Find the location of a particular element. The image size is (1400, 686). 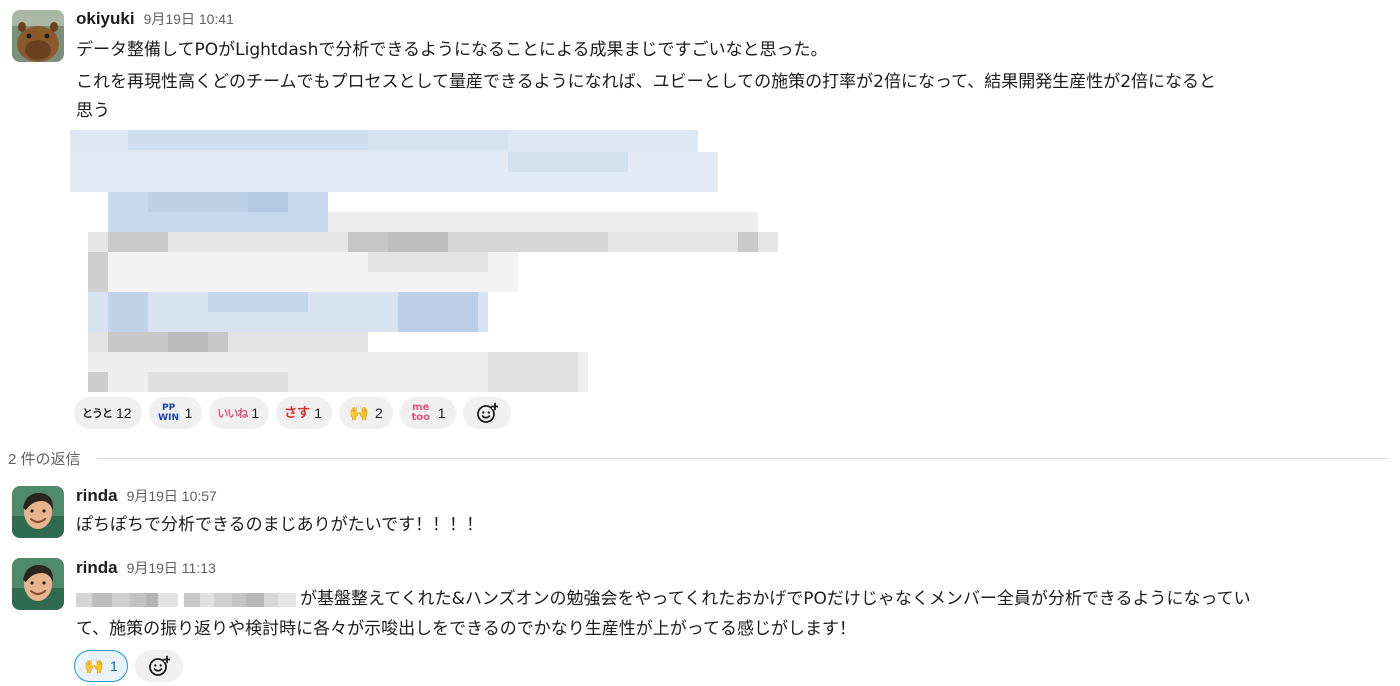

reaction-pp-win: PP WIN 1 is located at coordinates (175, 413).